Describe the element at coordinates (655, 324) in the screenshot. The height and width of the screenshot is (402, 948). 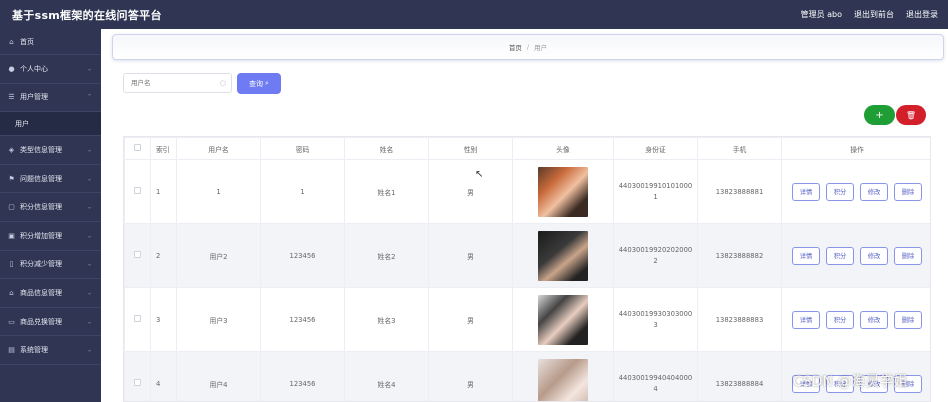
I see `id-card-part2: 3` at that location.